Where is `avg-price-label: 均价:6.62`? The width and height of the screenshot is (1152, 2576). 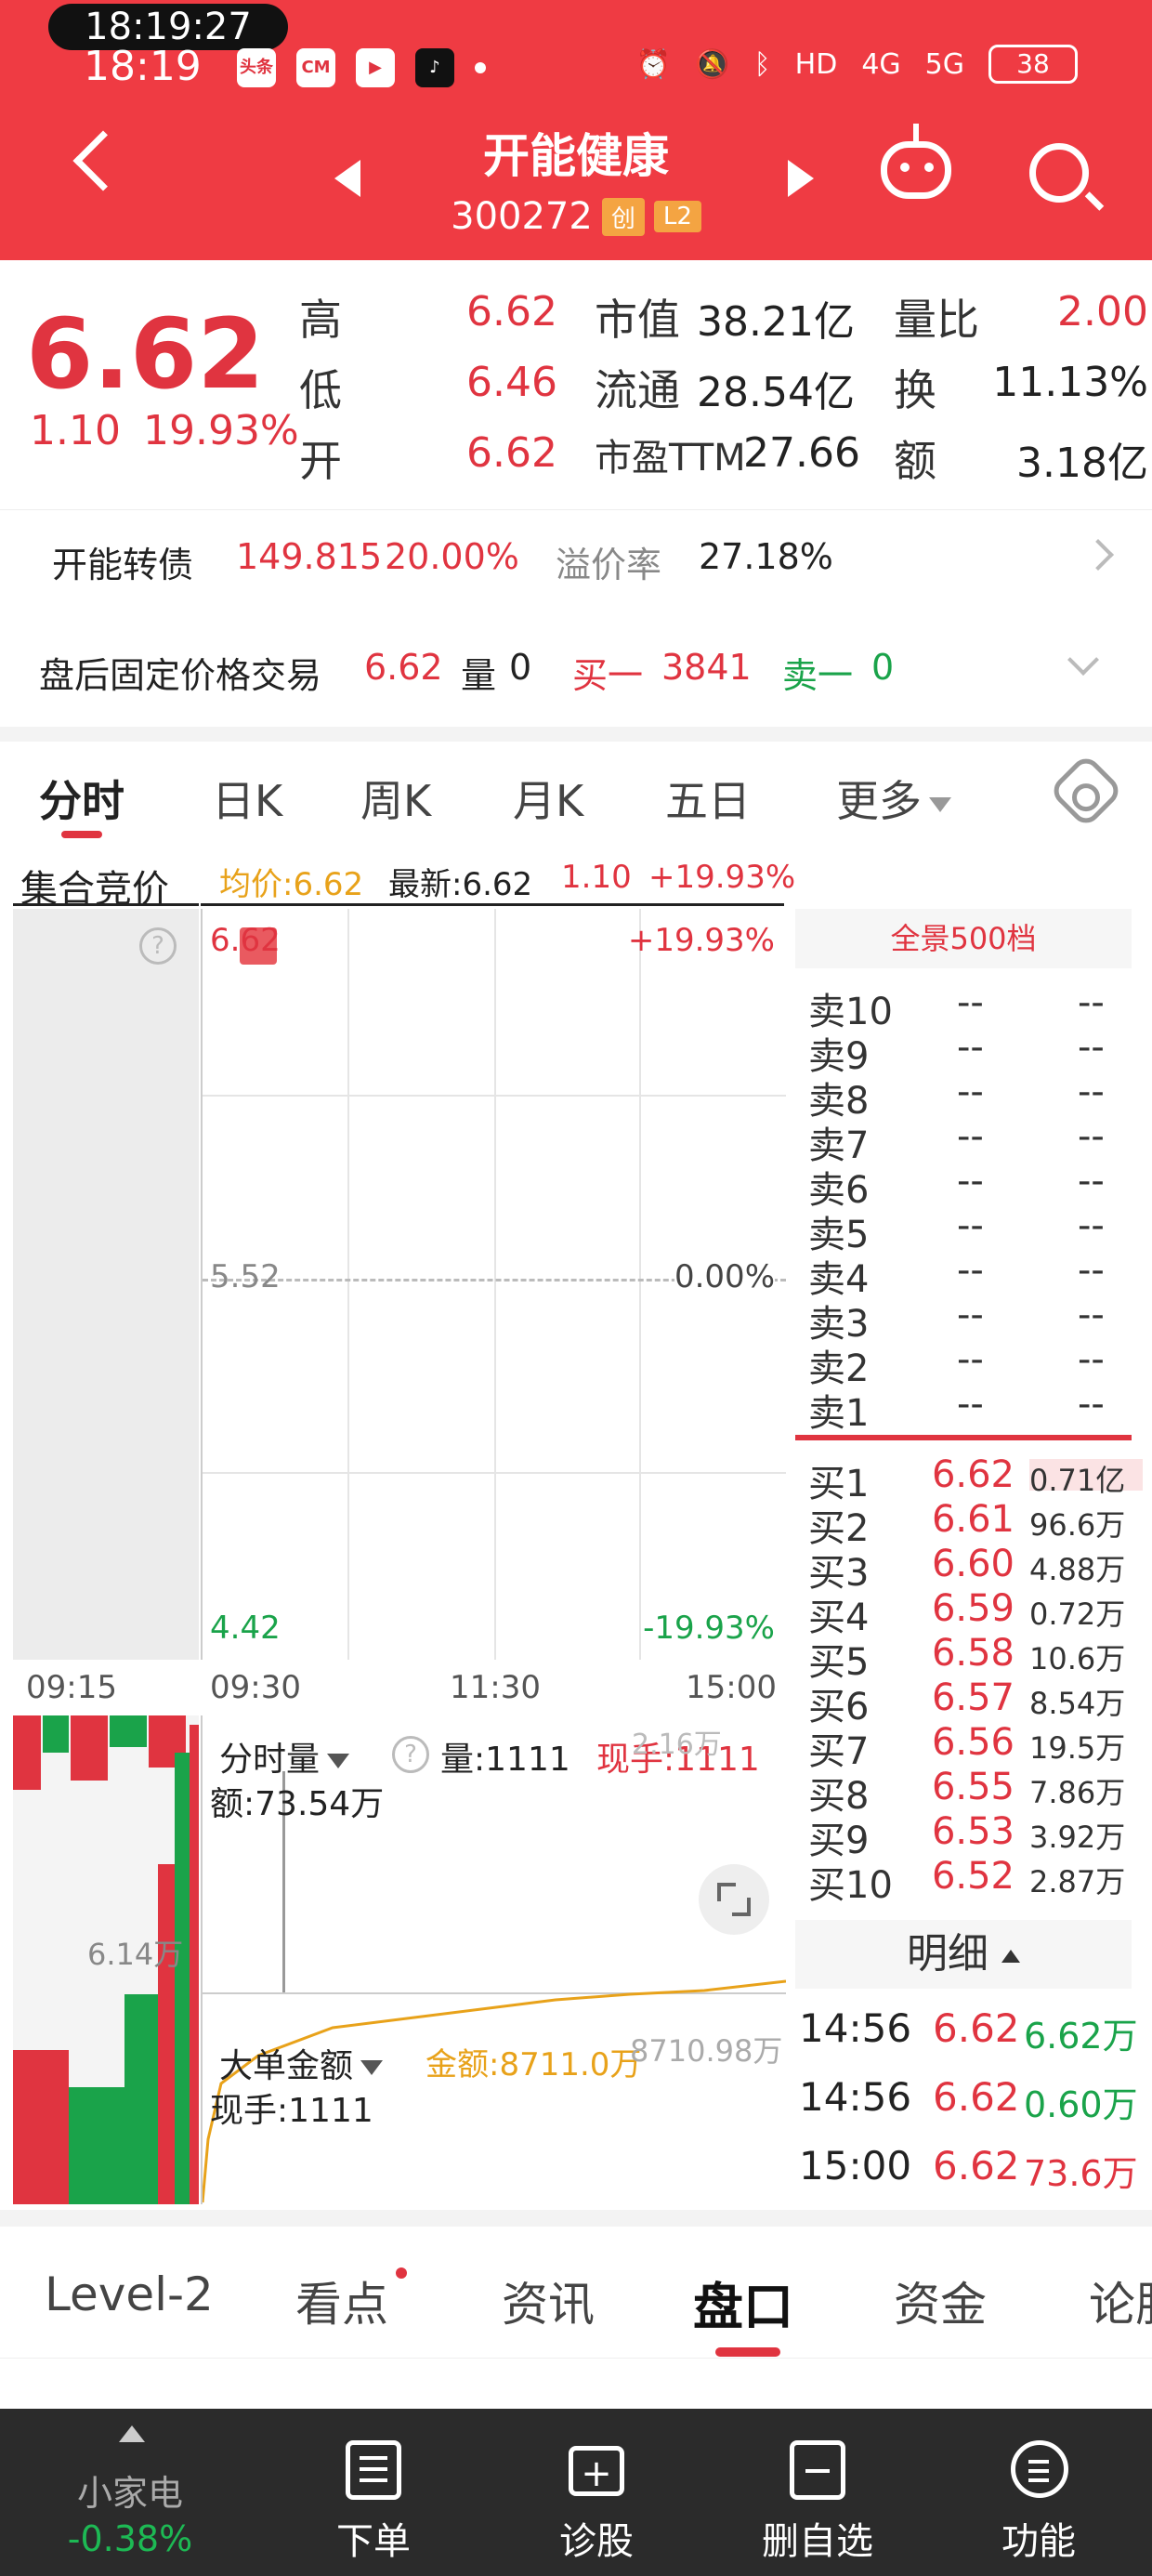 avg-price-label: 均价:6.62 is located at coordinates (291, 884).